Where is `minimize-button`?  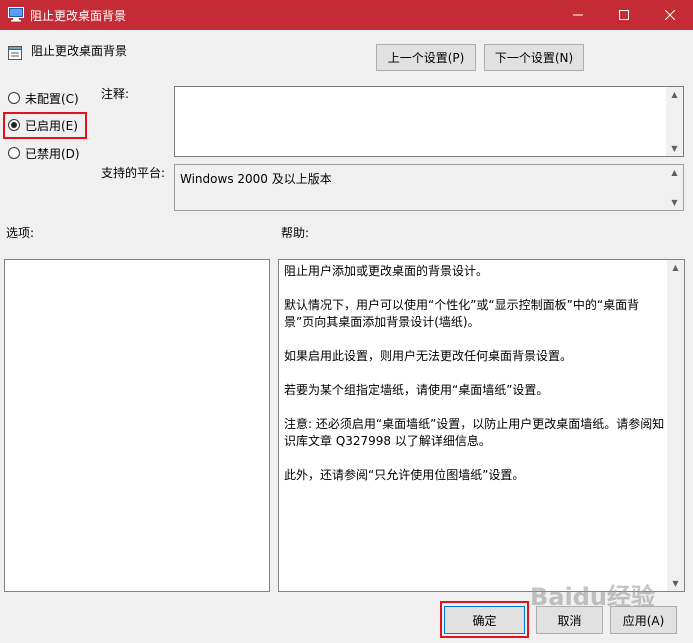 minimize-button is located at coordinates (578, 15).